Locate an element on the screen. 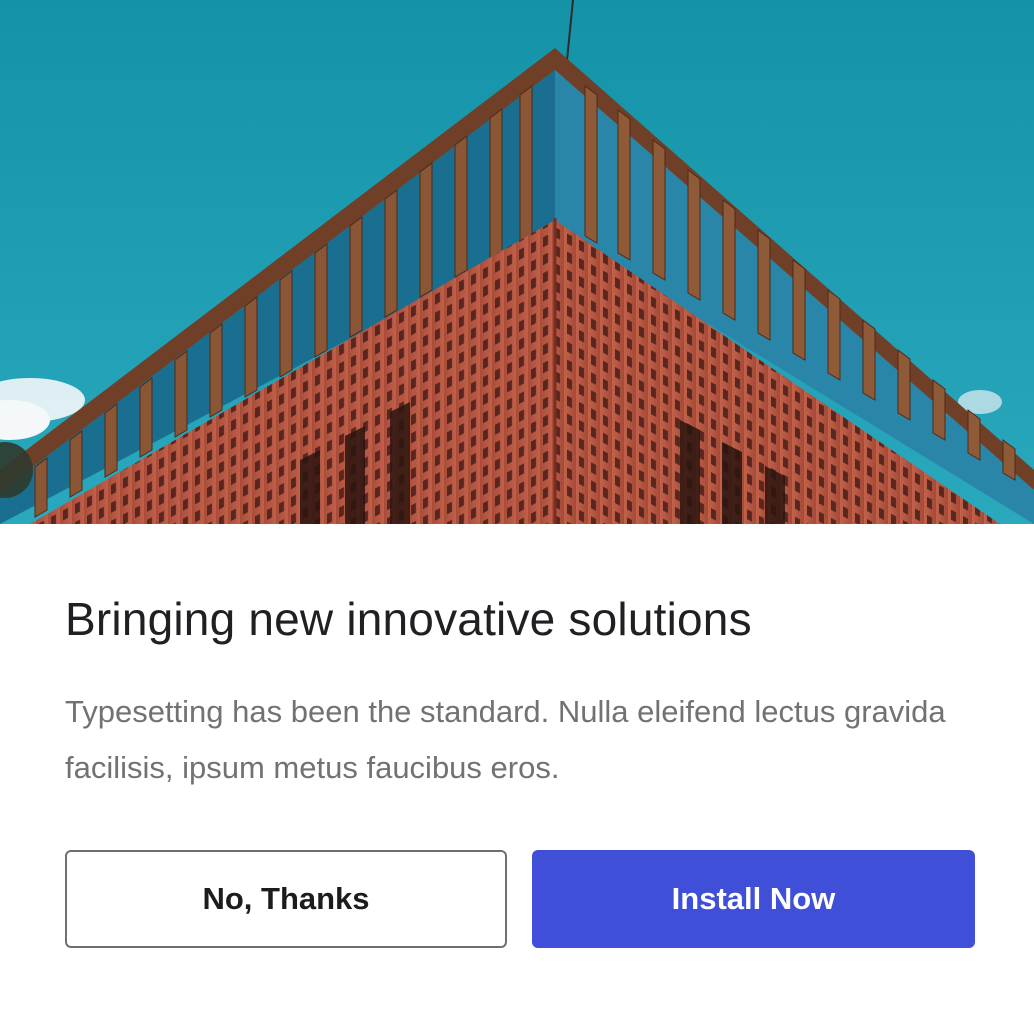 The width and height of the screenshot is (1034, 1016). dialog-title: Bringing new innovative solutions is located at coordinates (408, 619).